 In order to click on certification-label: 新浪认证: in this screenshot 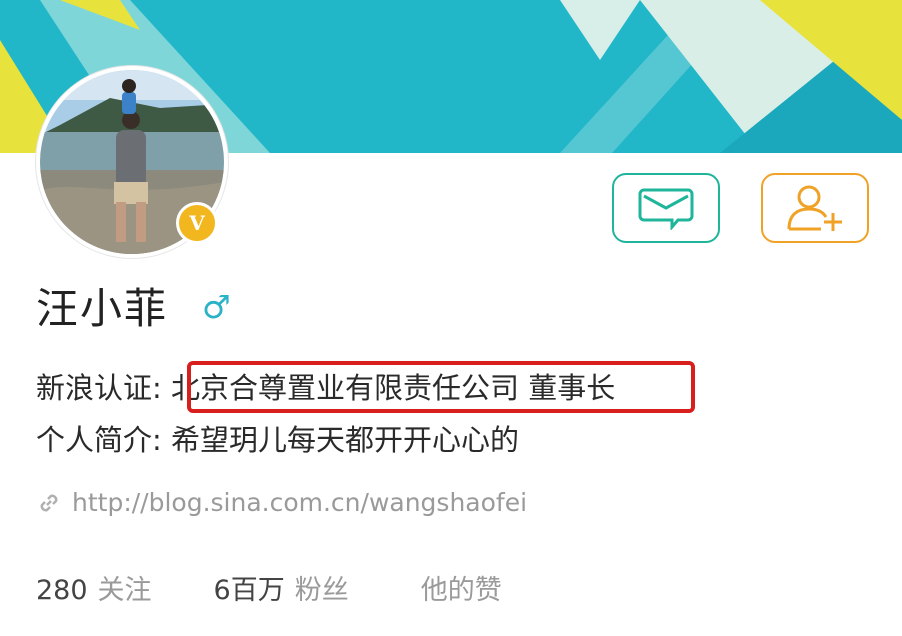, I will do `click(99, 388)`.